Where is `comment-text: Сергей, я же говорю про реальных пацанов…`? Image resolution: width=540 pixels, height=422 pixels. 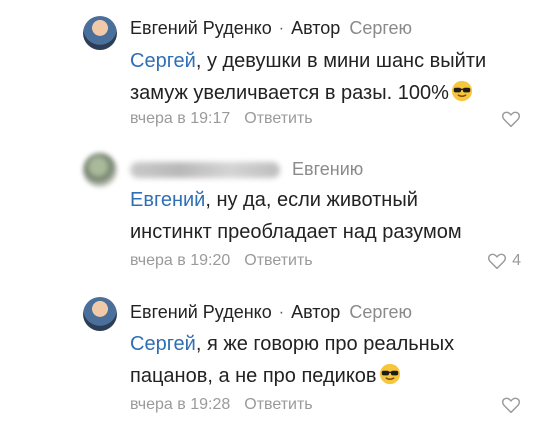
comment-text: Сергей, я же говорю про реальных пацанов… is located at coordinates (320, 360).